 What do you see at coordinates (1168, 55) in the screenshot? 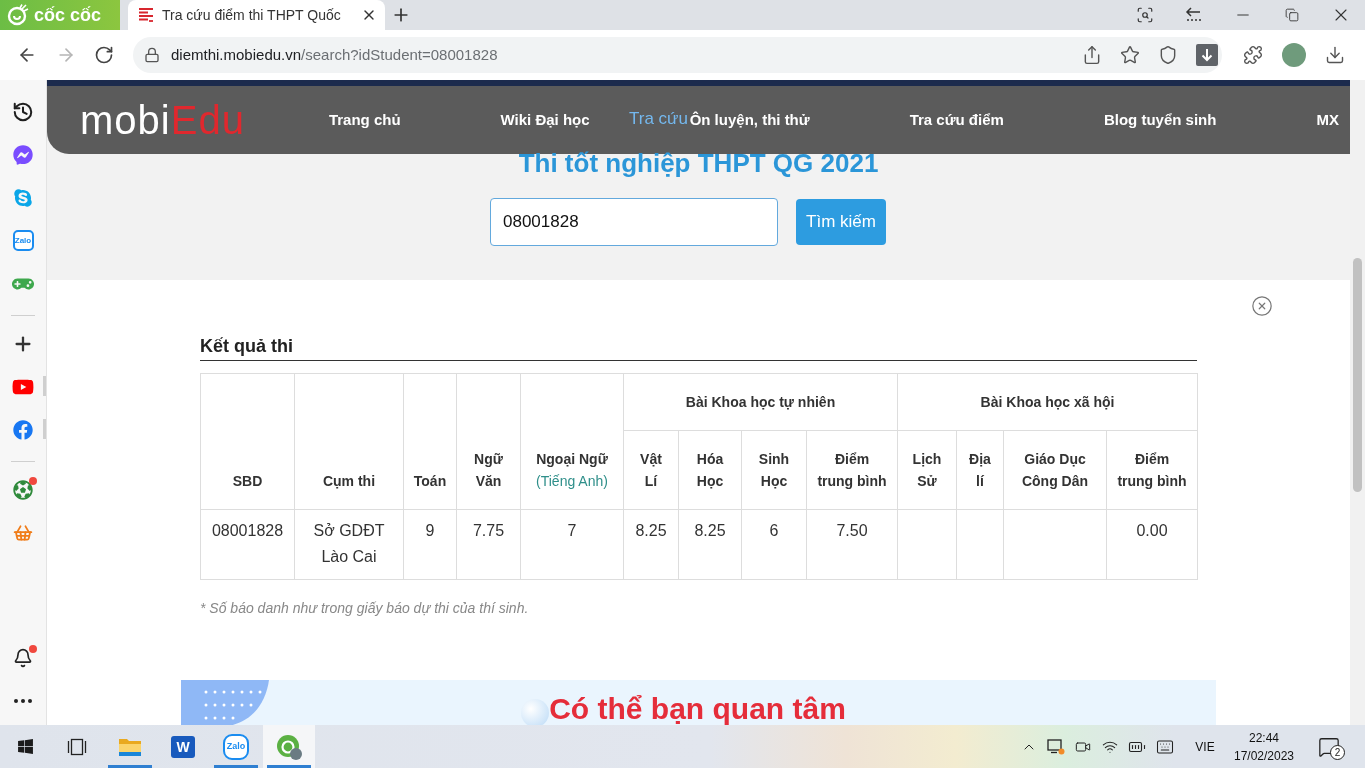
I see `shield-icon` at bounding box center [1168, 55].